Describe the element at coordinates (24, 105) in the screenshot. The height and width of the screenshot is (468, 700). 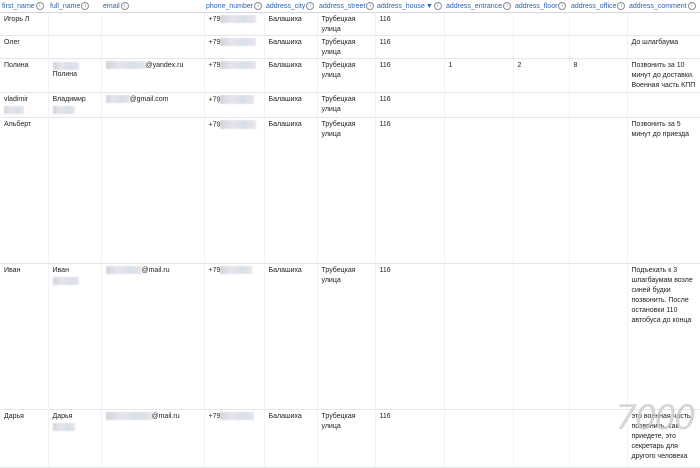
I see `cell-first-name: vladimir` at that location.